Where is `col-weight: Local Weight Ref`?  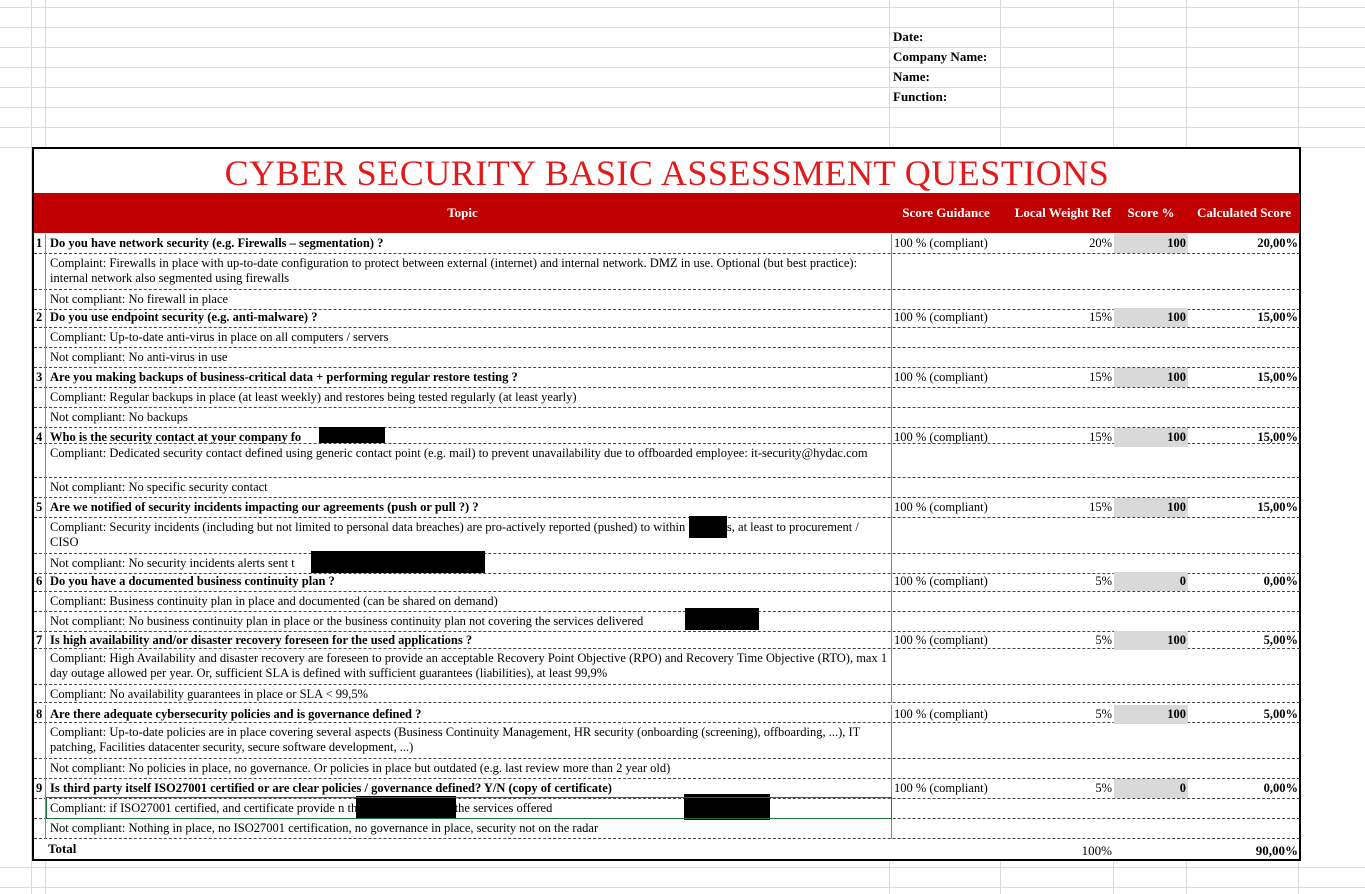
col-weight: Local Weight Ref is located at coordinates (1063, 213).